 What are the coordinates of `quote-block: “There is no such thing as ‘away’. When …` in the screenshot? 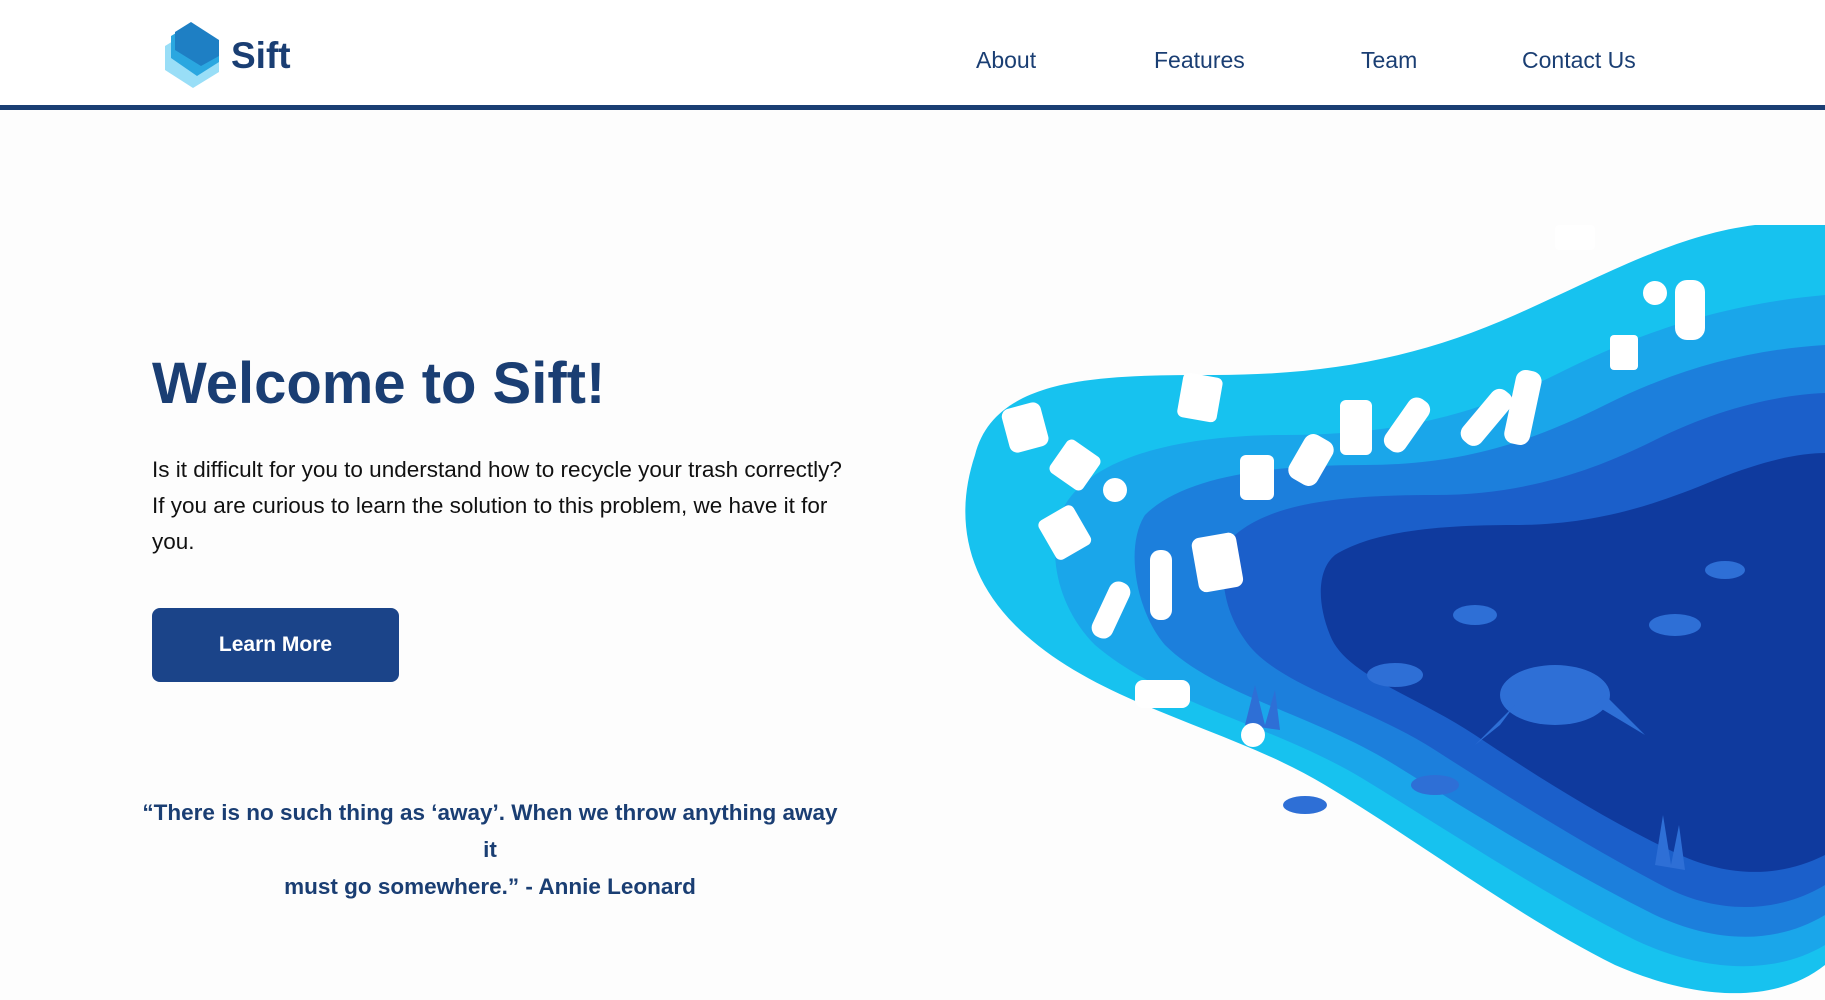 It's located at (490, 849).